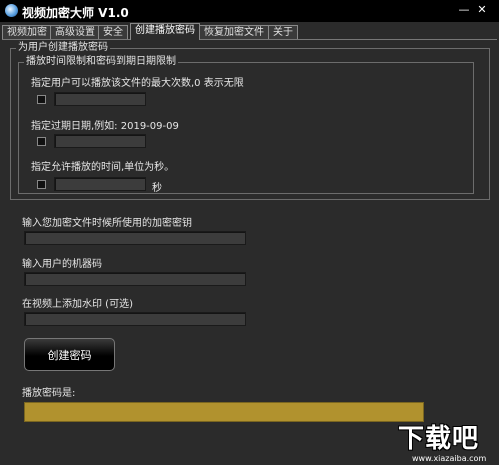 Image resolution: width=499 pixels, height=465 pixels. What do you see at coordinates (249, 11) in the screenshot?
I see `title-bar: 视频加密大师 V1.0 — ✕` at bounding box center [249, 11].